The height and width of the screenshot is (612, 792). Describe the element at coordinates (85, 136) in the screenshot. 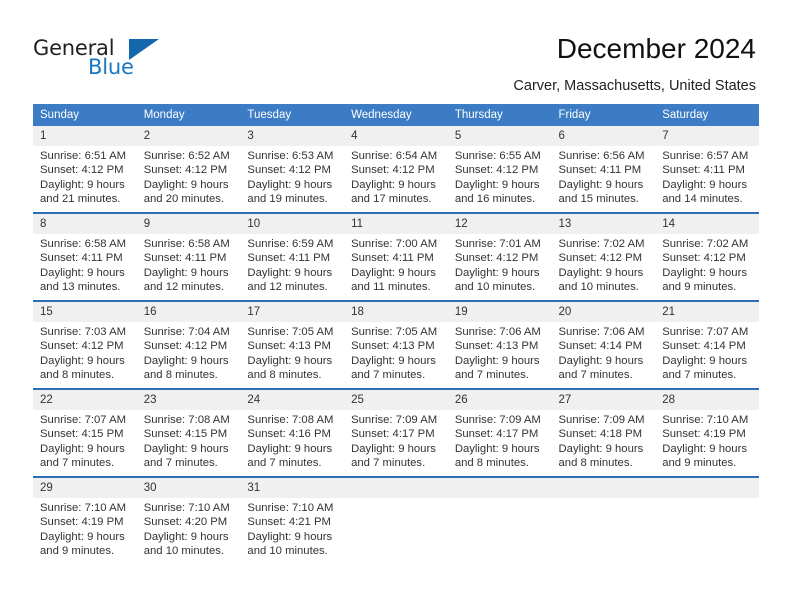

I see `day-number: 1` at that location.